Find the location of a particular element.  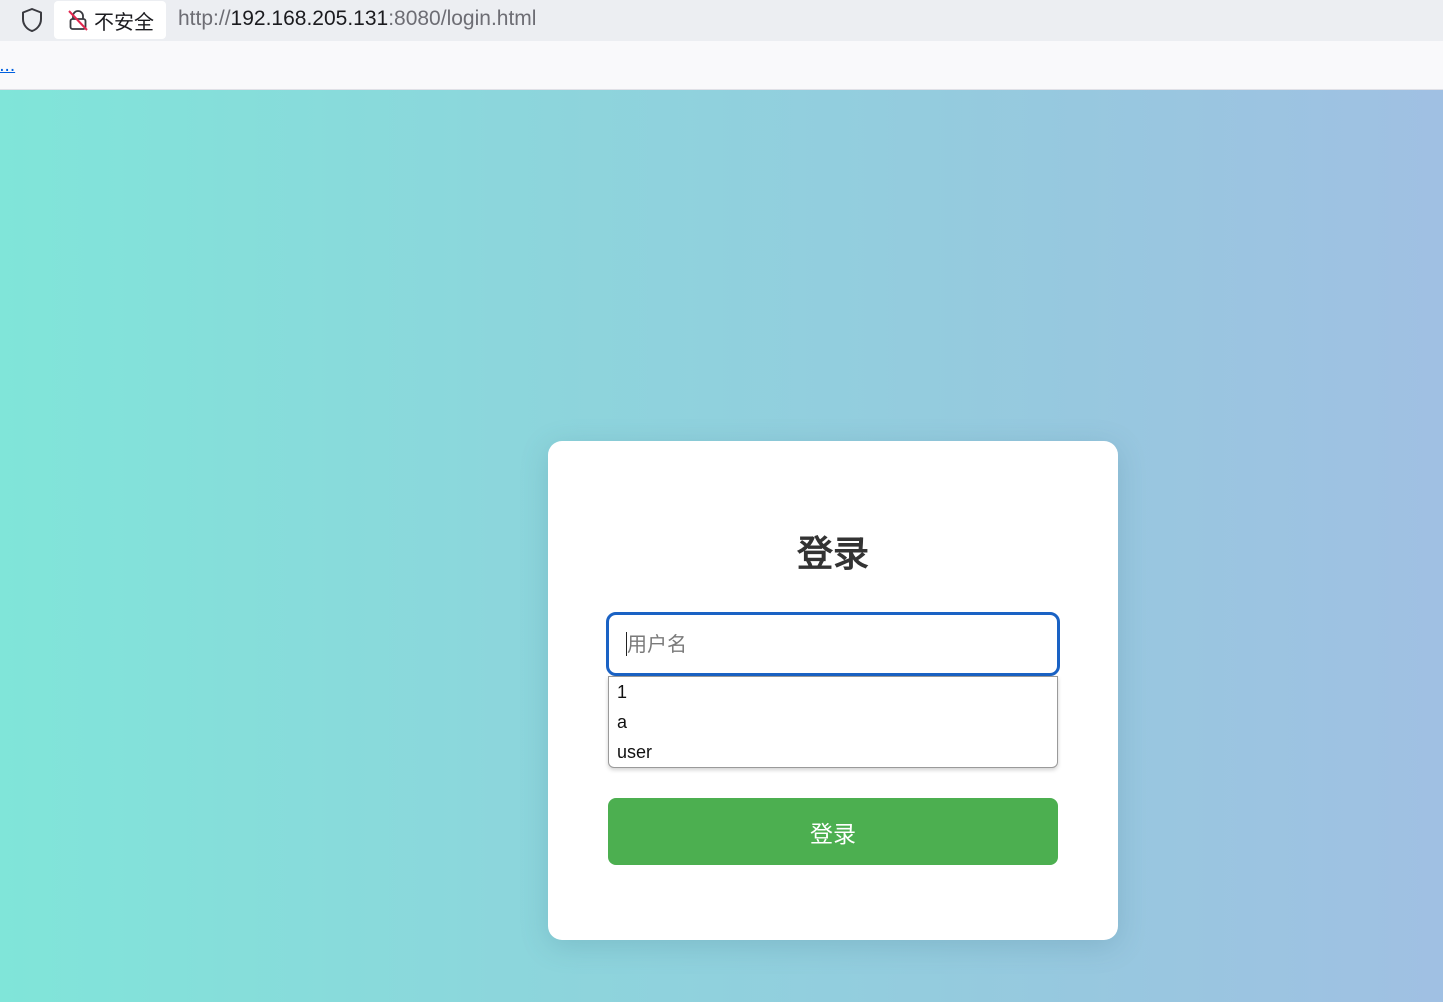

url-scheme: http:// is located at coordinates (204, 18).